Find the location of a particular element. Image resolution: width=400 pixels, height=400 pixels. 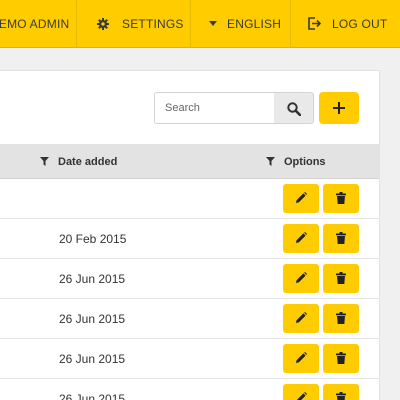

language-selector: ENGLISH is located at coordinates (241, 24).